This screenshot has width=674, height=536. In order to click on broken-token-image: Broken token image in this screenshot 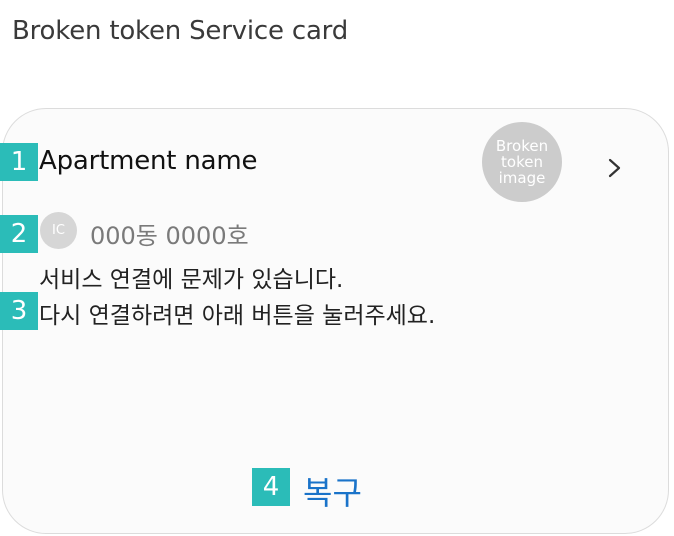, I will do `click(522, 162)`.